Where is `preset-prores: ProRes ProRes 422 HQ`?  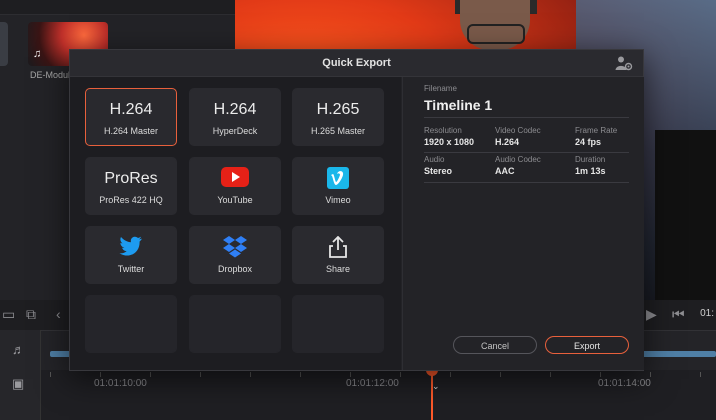
preset-prores: ProRes ProRes 422 HQ is located at coordinates (131, 186).